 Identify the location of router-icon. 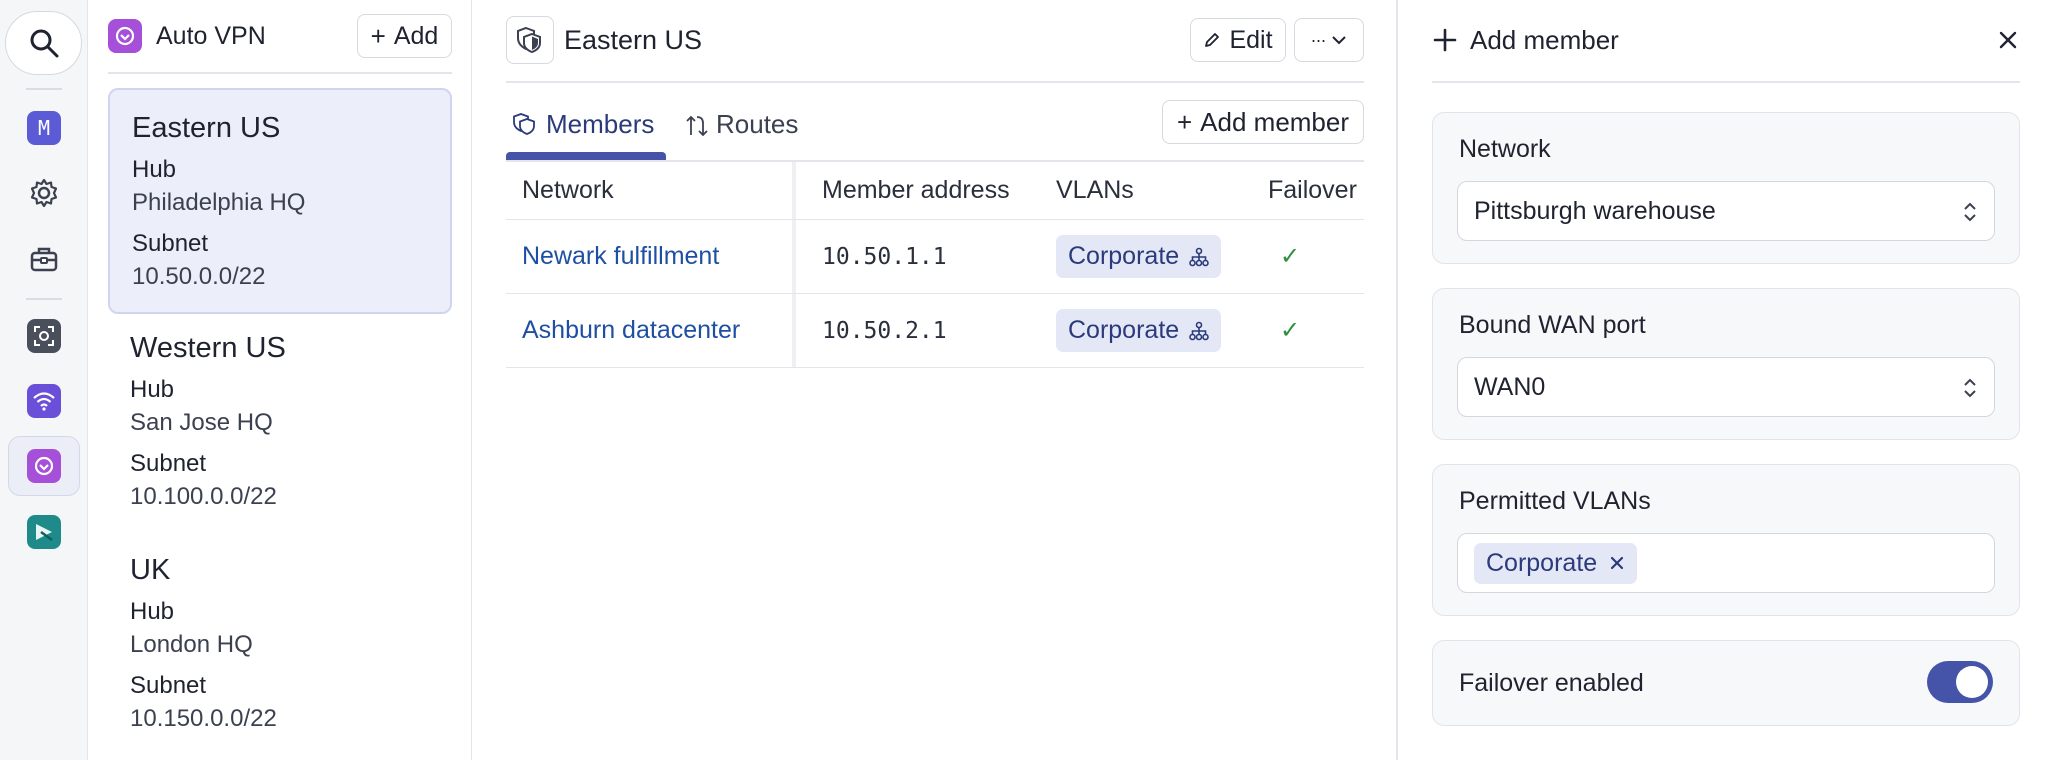
(44, 532).